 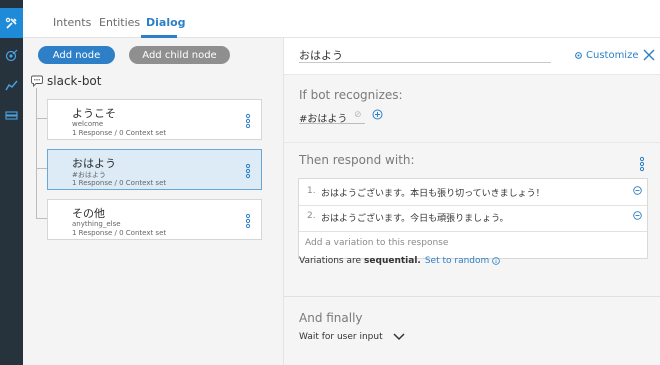 What do you see at coordinates (166, 22) in the screenshot?
I see `tab-dialog: Dialog` at bounding box center [166, 22].